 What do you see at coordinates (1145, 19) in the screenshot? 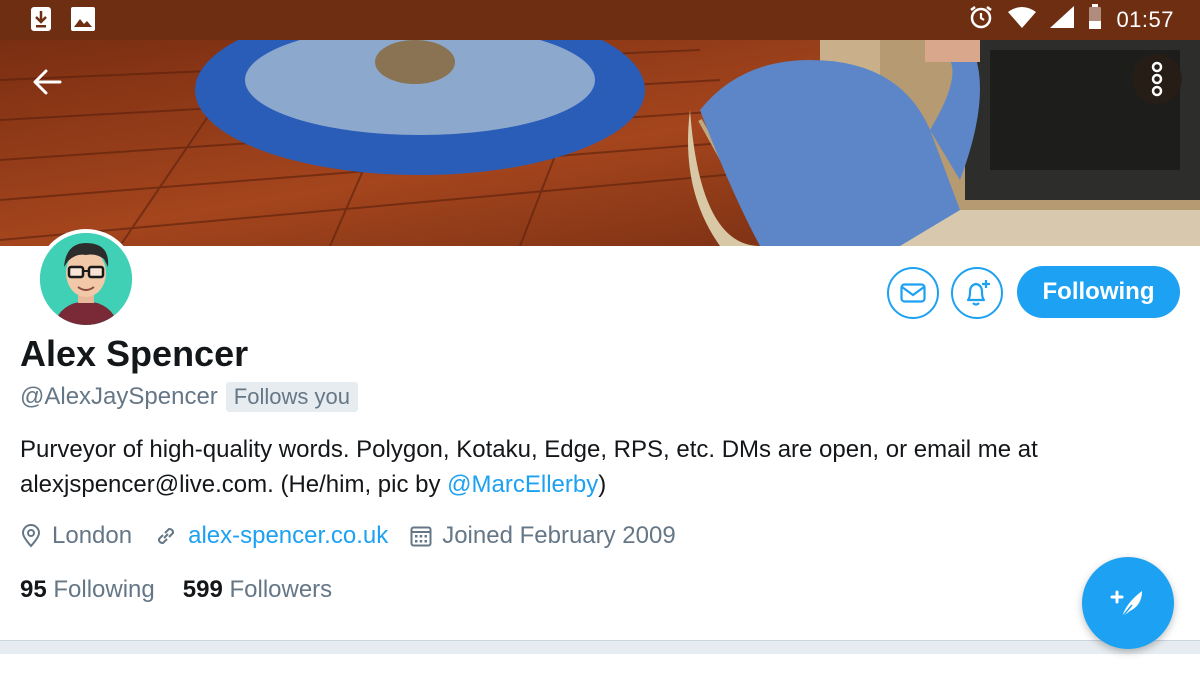
I see `clock-time: 01:57` at bounding box center [1145, 19].